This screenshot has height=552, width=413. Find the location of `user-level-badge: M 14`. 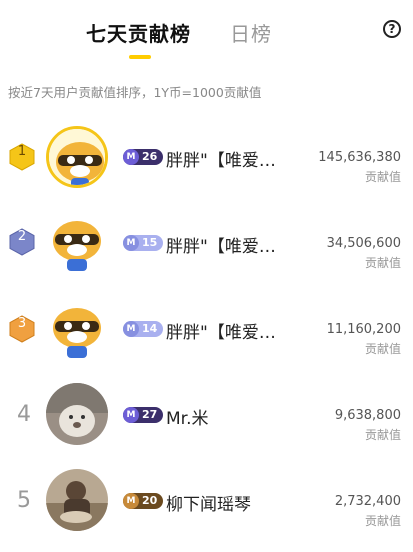

user-level-badge: M 14 is located at coordinates (143, 329).